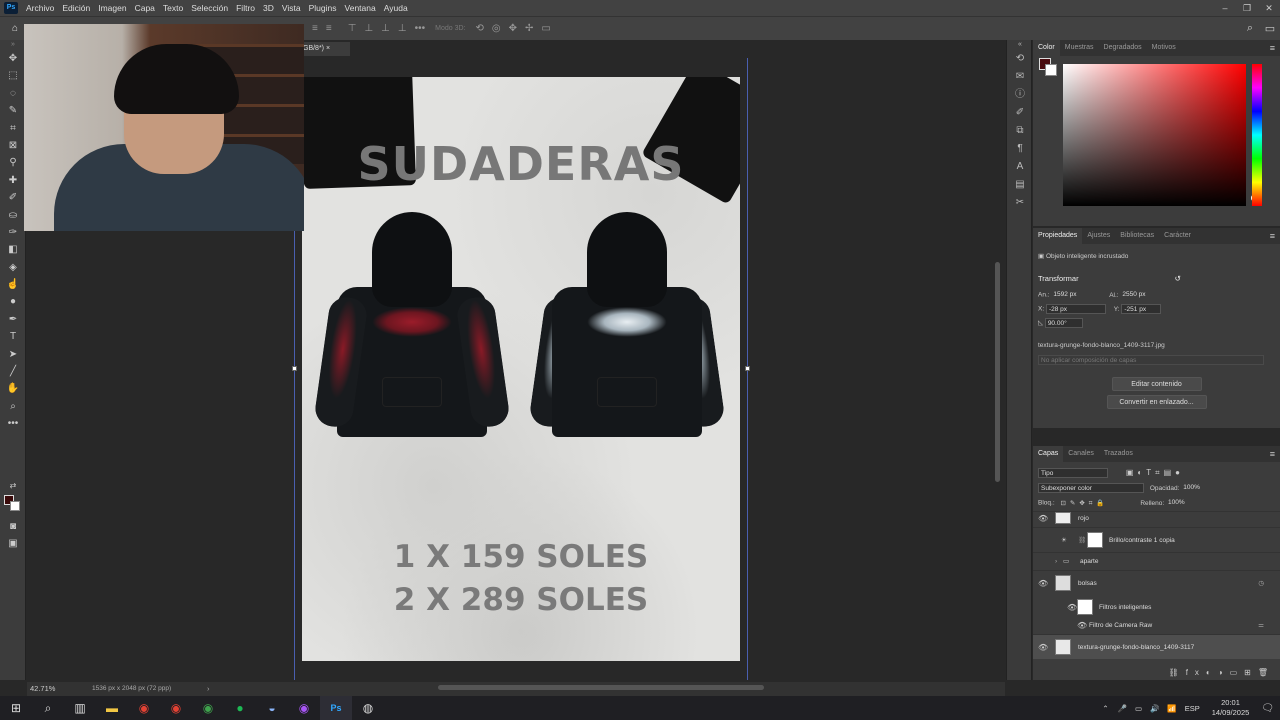 Image resolution: width=1280 pixels, height=720 pixels. I want to click on tab-trazados: Trazados, so click(1118, 454).